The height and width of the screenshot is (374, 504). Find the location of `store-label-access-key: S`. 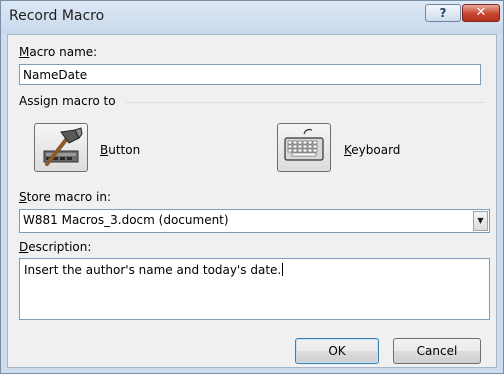

store-label-access-key: S is located at coordinates (23, 197).